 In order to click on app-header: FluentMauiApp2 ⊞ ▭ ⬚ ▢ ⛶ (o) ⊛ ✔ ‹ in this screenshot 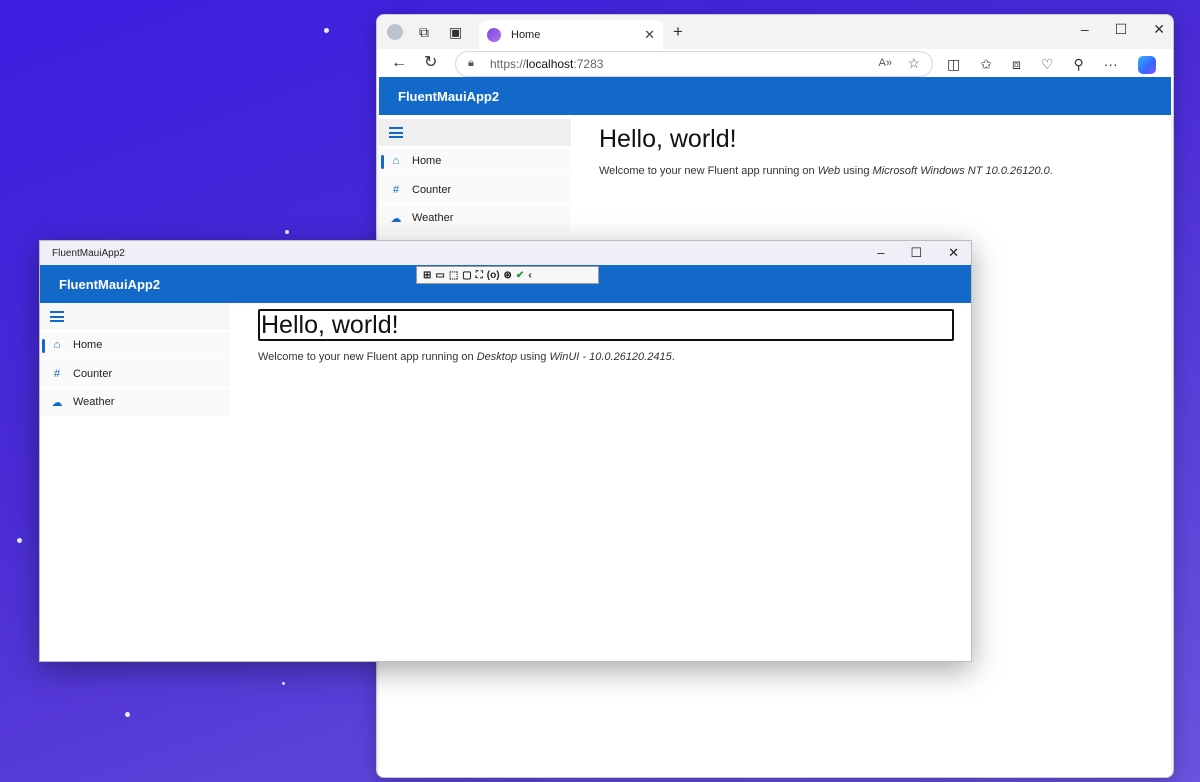, I will do `click(505, 284)`.